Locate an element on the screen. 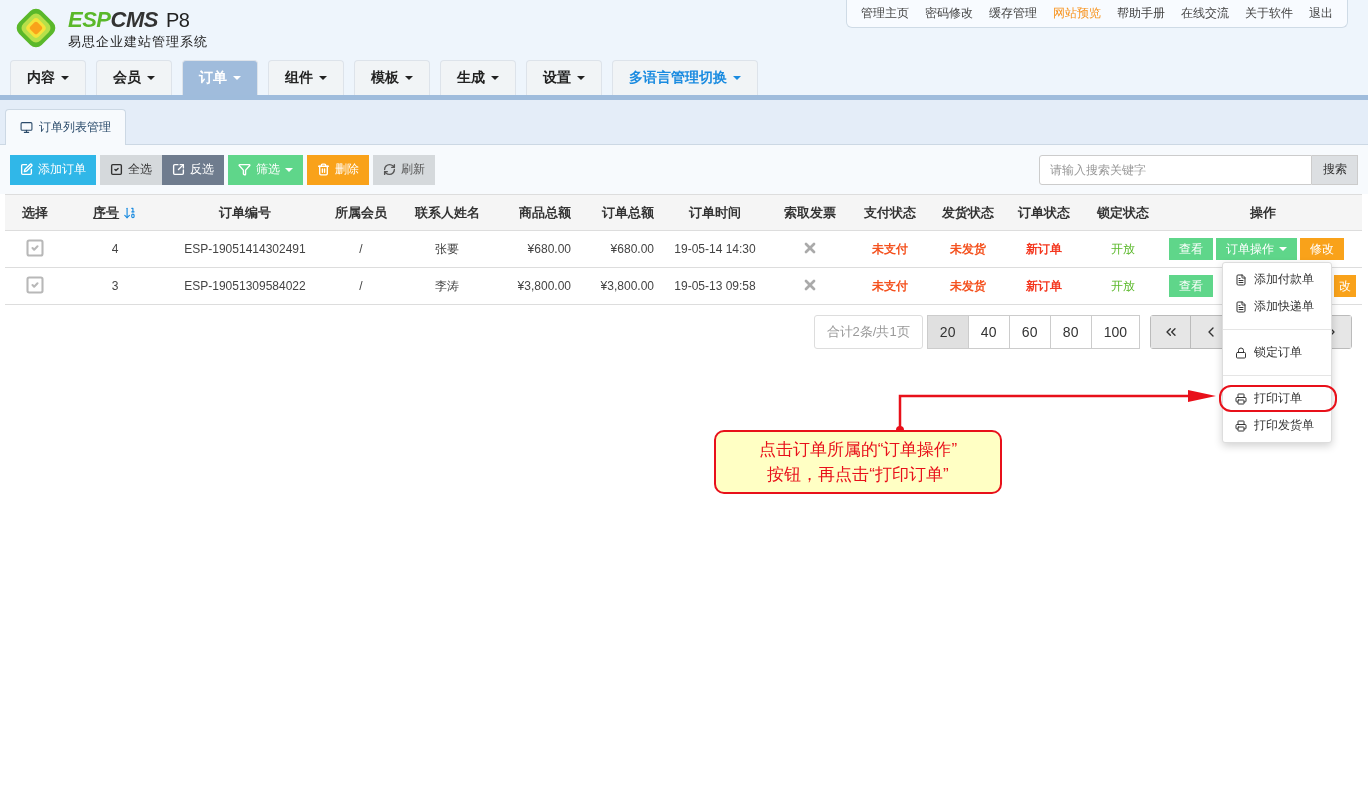 Image resolution: width=1368 pixels, height=808 pixels. refresh-button: 刷新 is located at coordinates (404, 169).